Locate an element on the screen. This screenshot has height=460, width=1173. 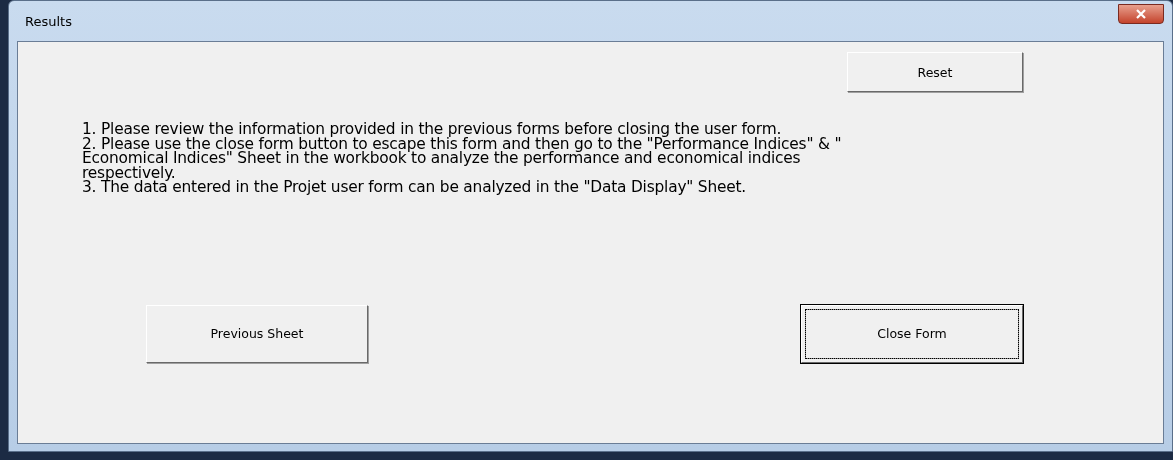
previous-sheet-button: Previous Sheet is located at coordinates (257, 333).